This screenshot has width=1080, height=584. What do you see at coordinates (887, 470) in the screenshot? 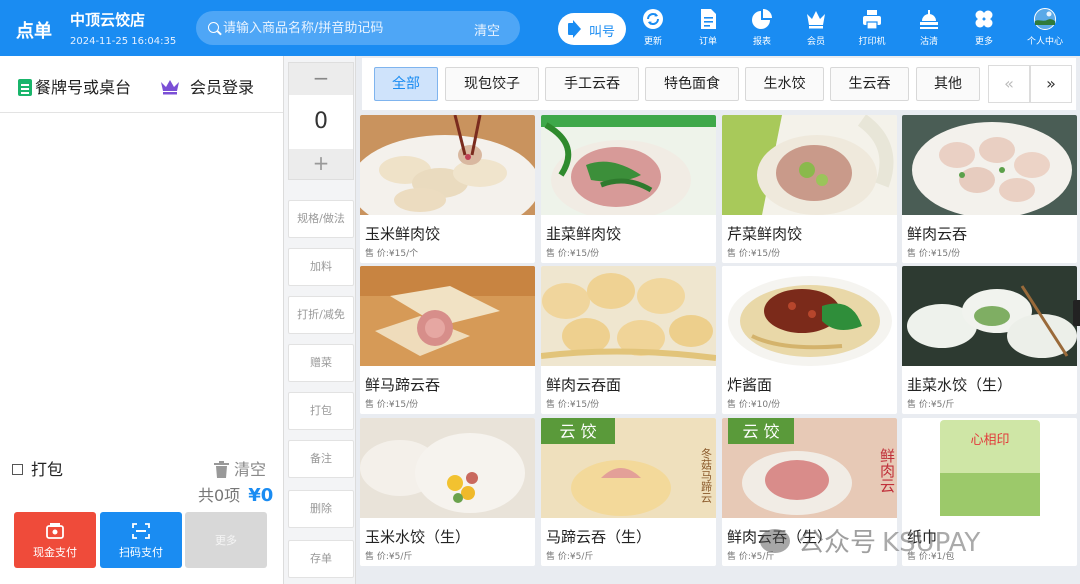
I see `image-side-text: 鲜肉云` at bounding box center [887, 470].